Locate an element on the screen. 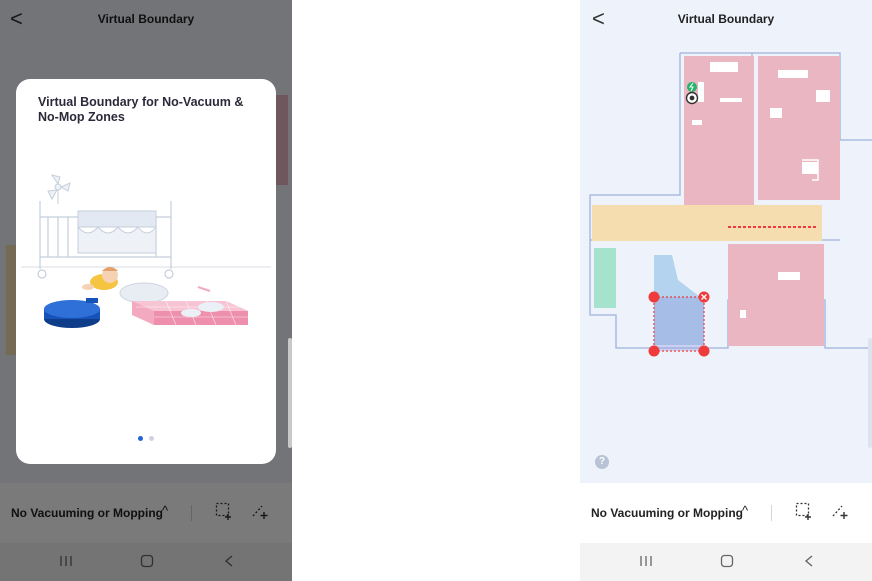 This screenshot has width=872, height=581. zone-handle-bottom-right is located at coordinates (704, 351).